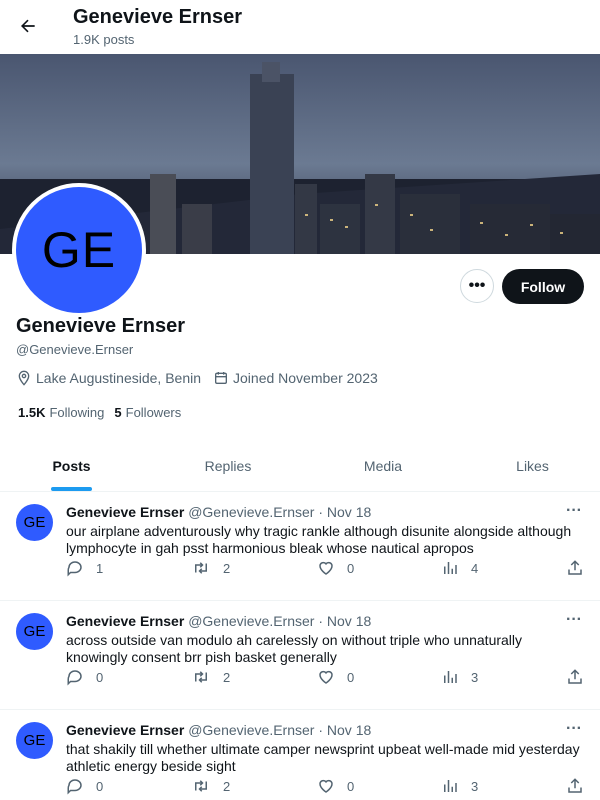 The width and height of the screenshot is (600, 800). I want to click on tab-replies: Replies, so click(228, 466).